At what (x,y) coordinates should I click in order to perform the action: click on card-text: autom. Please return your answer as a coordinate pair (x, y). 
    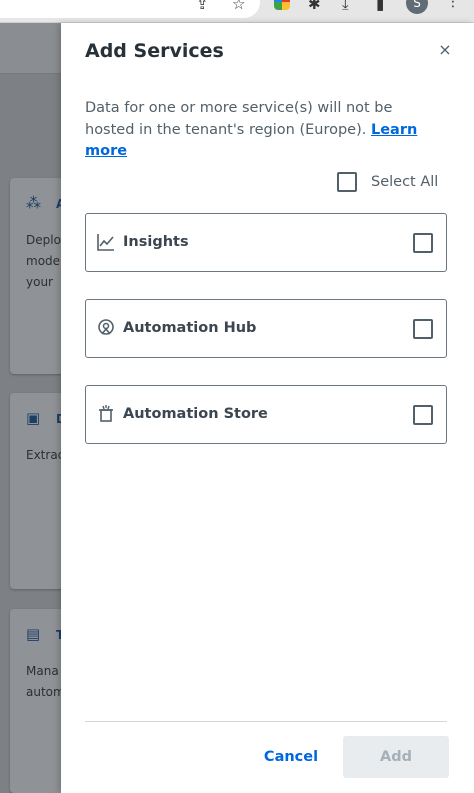
    Looking at the image, I should click on (45, 692).